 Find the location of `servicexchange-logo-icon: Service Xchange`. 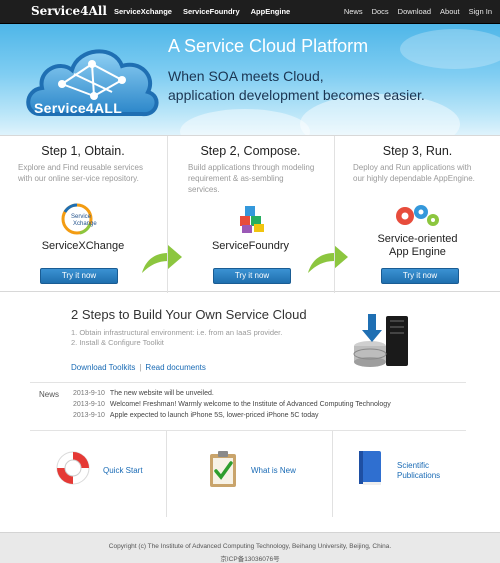

servicexchange-logo-icon: Service Xchange is located at coordinates (83, 219).